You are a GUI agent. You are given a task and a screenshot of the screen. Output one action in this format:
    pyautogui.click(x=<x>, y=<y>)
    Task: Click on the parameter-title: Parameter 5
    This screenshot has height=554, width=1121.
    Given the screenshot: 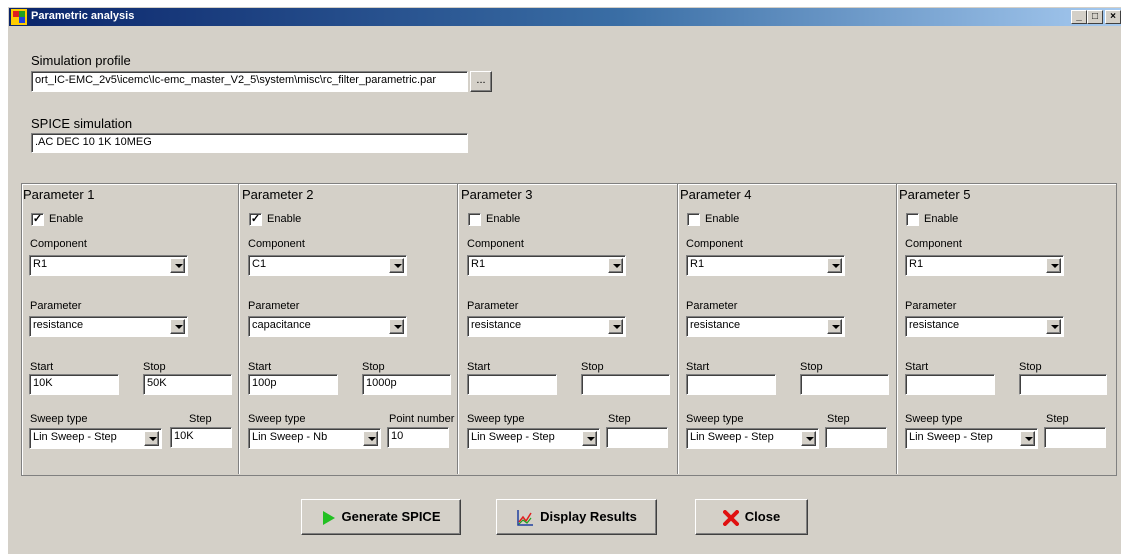 What is the action you would take?
    pyautogui.click(x=935, y=194)
    